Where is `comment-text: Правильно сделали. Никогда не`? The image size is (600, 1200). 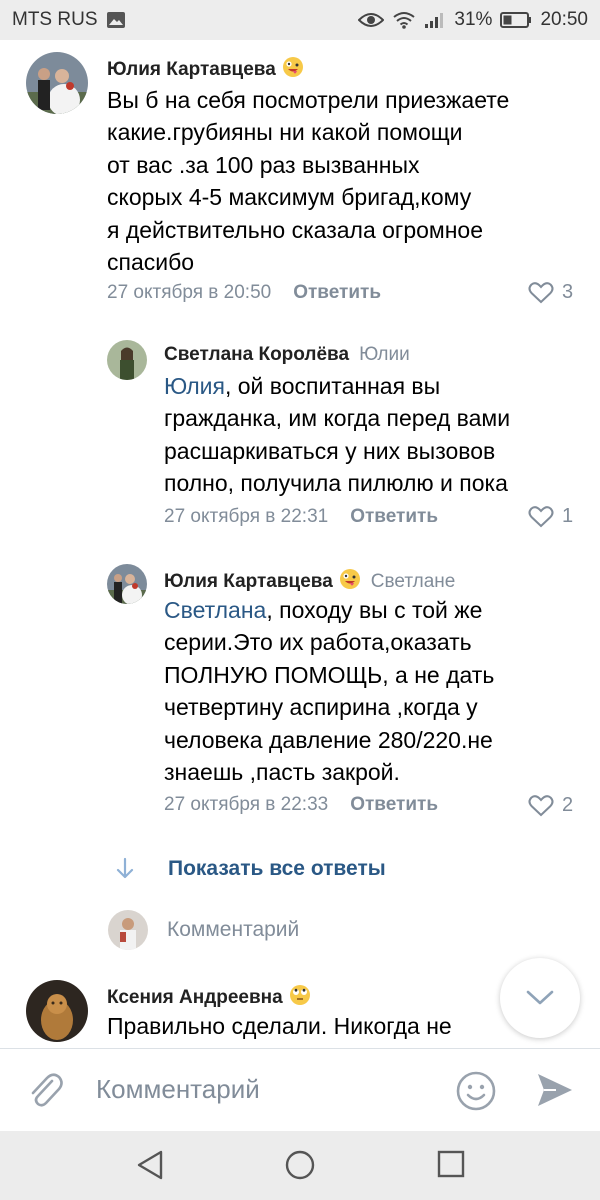 comment-text: Правильно сделали. Никогда не is located at coordinates (279, 1026).